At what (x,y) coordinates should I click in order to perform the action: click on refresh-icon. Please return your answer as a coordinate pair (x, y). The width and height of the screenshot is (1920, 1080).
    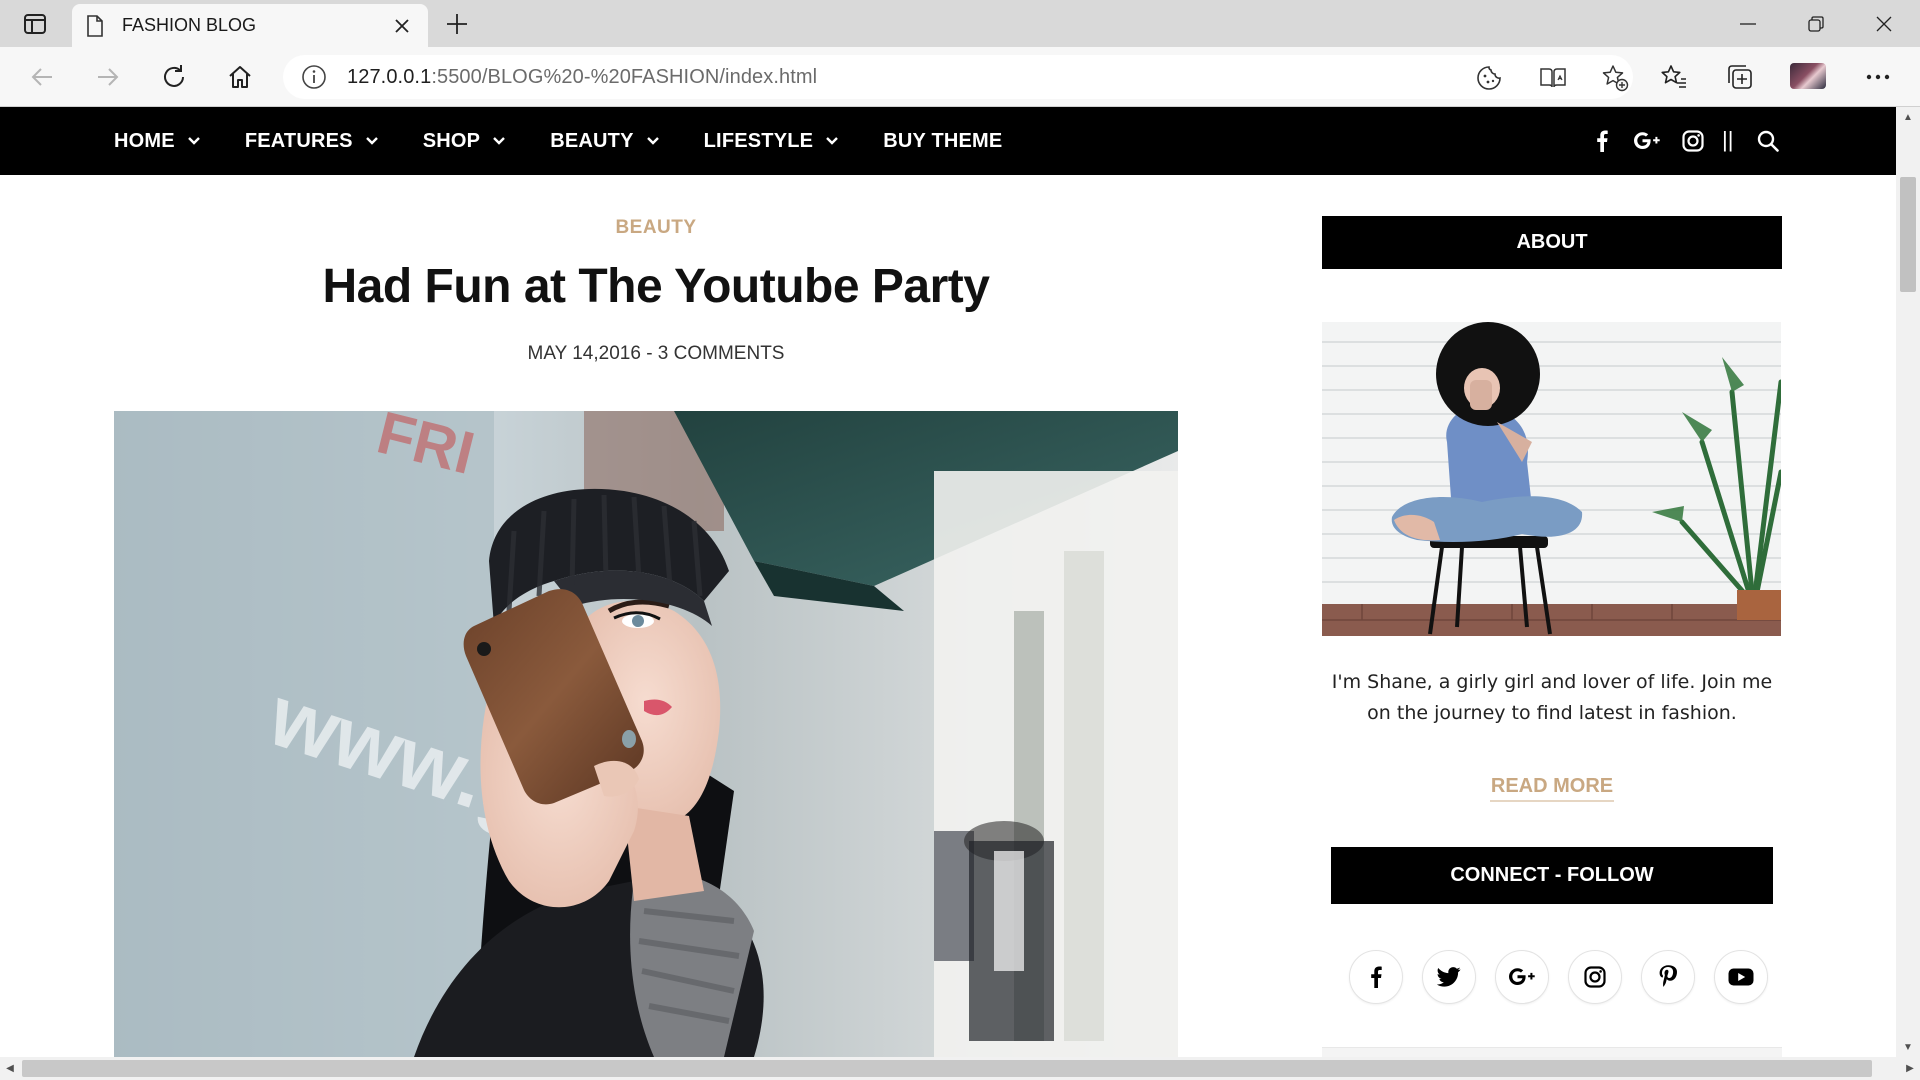
    Looking at the image, I should click on (174, 77).